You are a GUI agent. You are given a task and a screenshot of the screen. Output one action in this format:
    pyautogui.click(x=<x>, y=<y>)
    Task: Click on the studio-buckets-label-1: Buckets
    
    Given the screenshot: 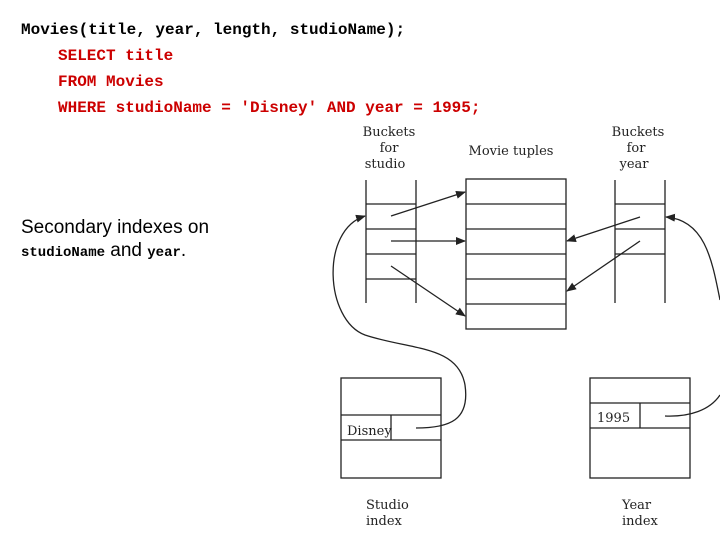 What is the action you would take?
    pyautogui.click(x=389, y=132)
    